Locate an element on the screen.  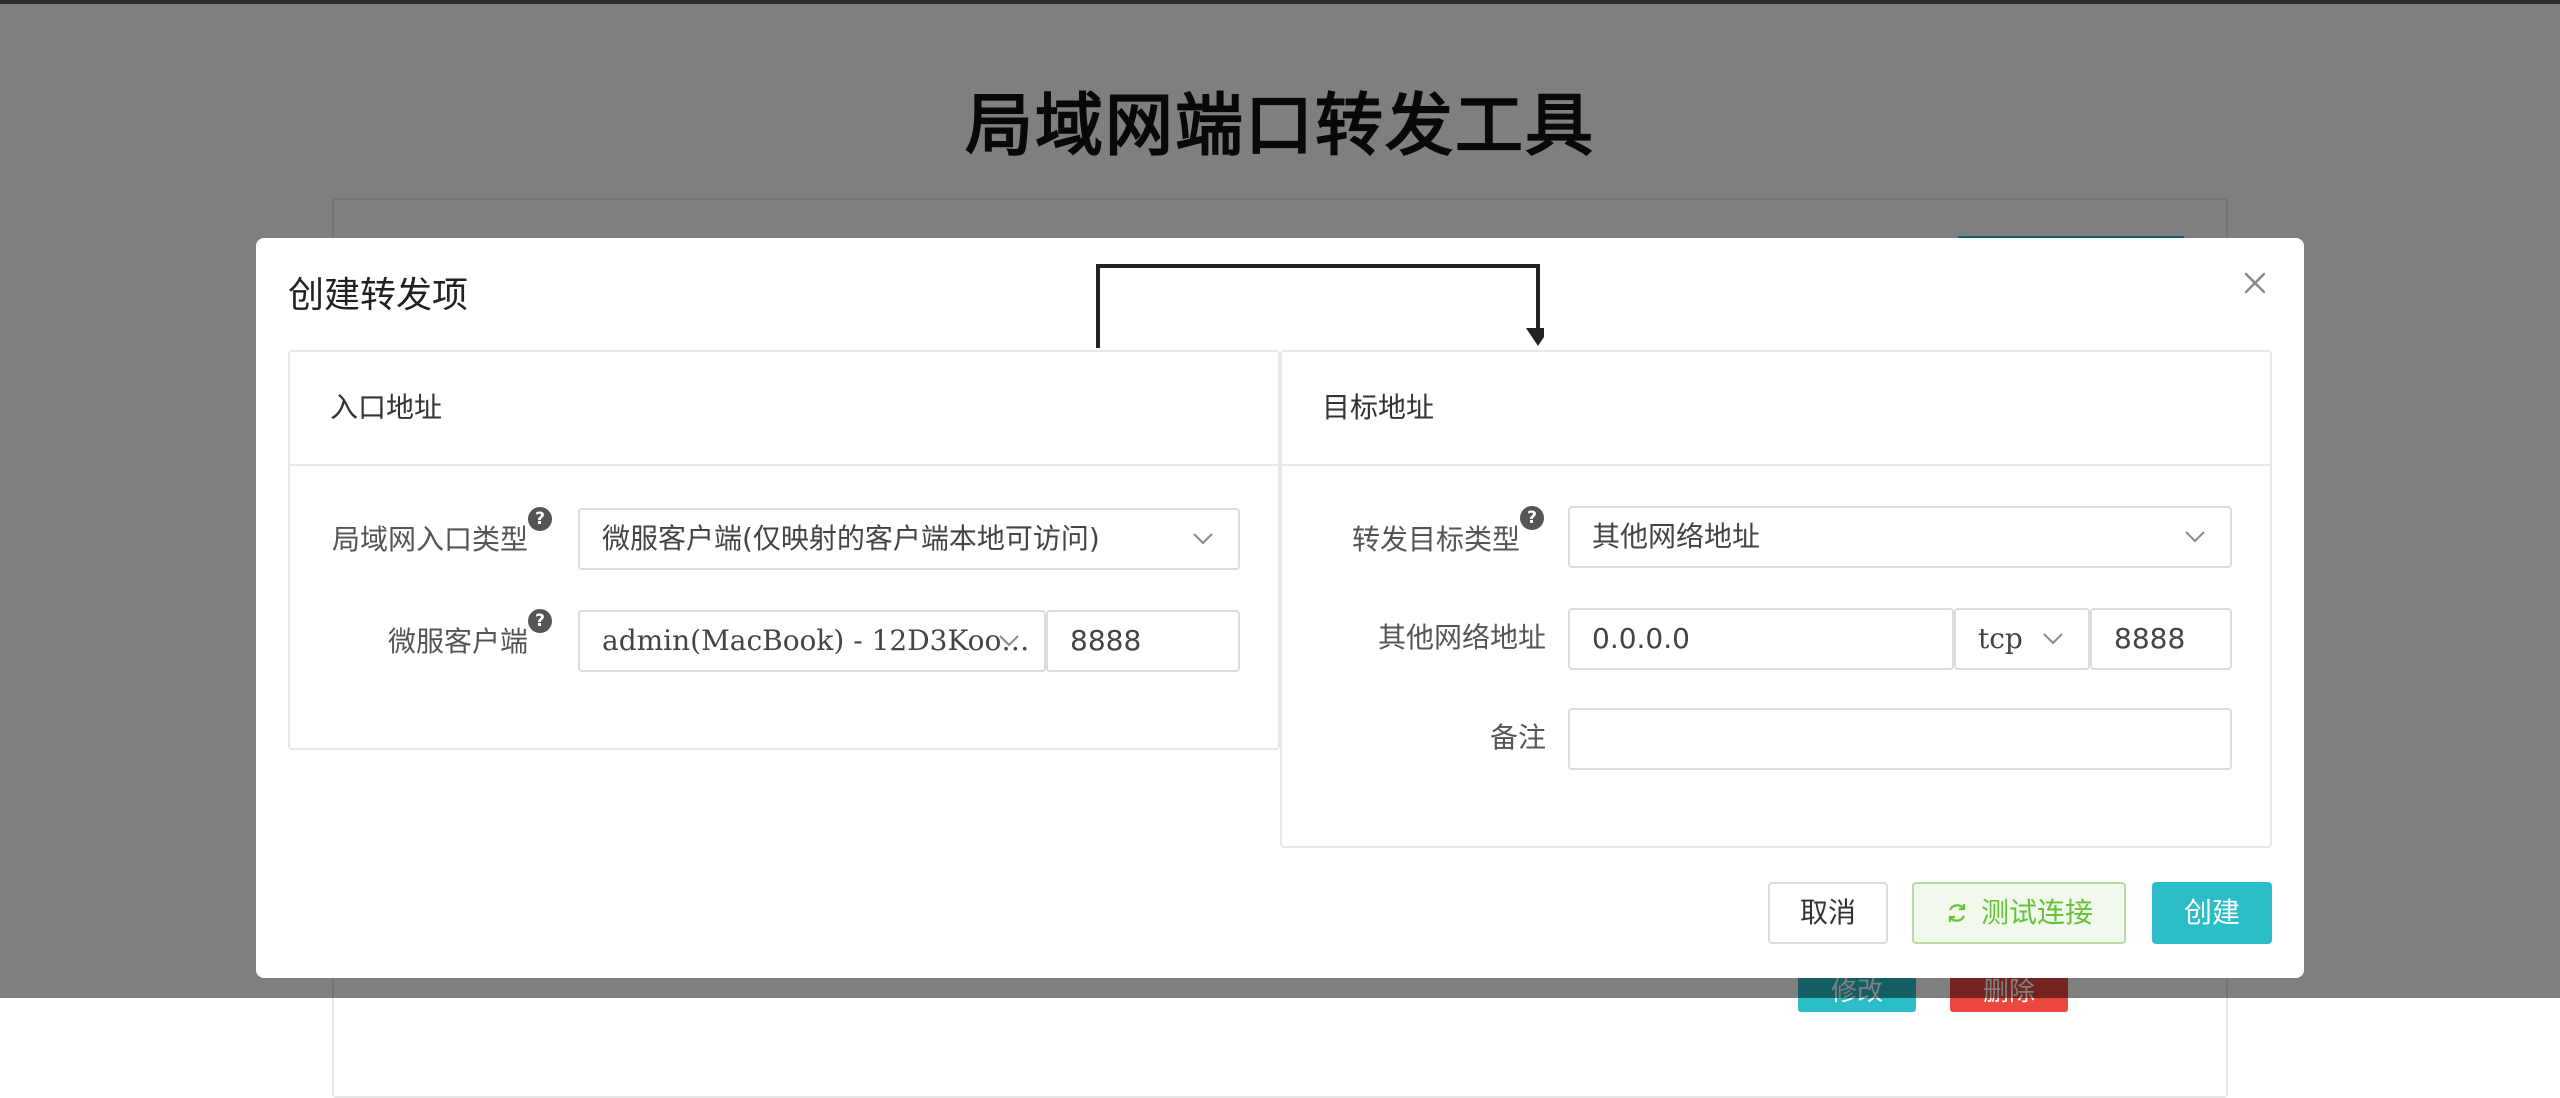
target-type-value: 其他网络地址 is located at coordinates (1676, 536).